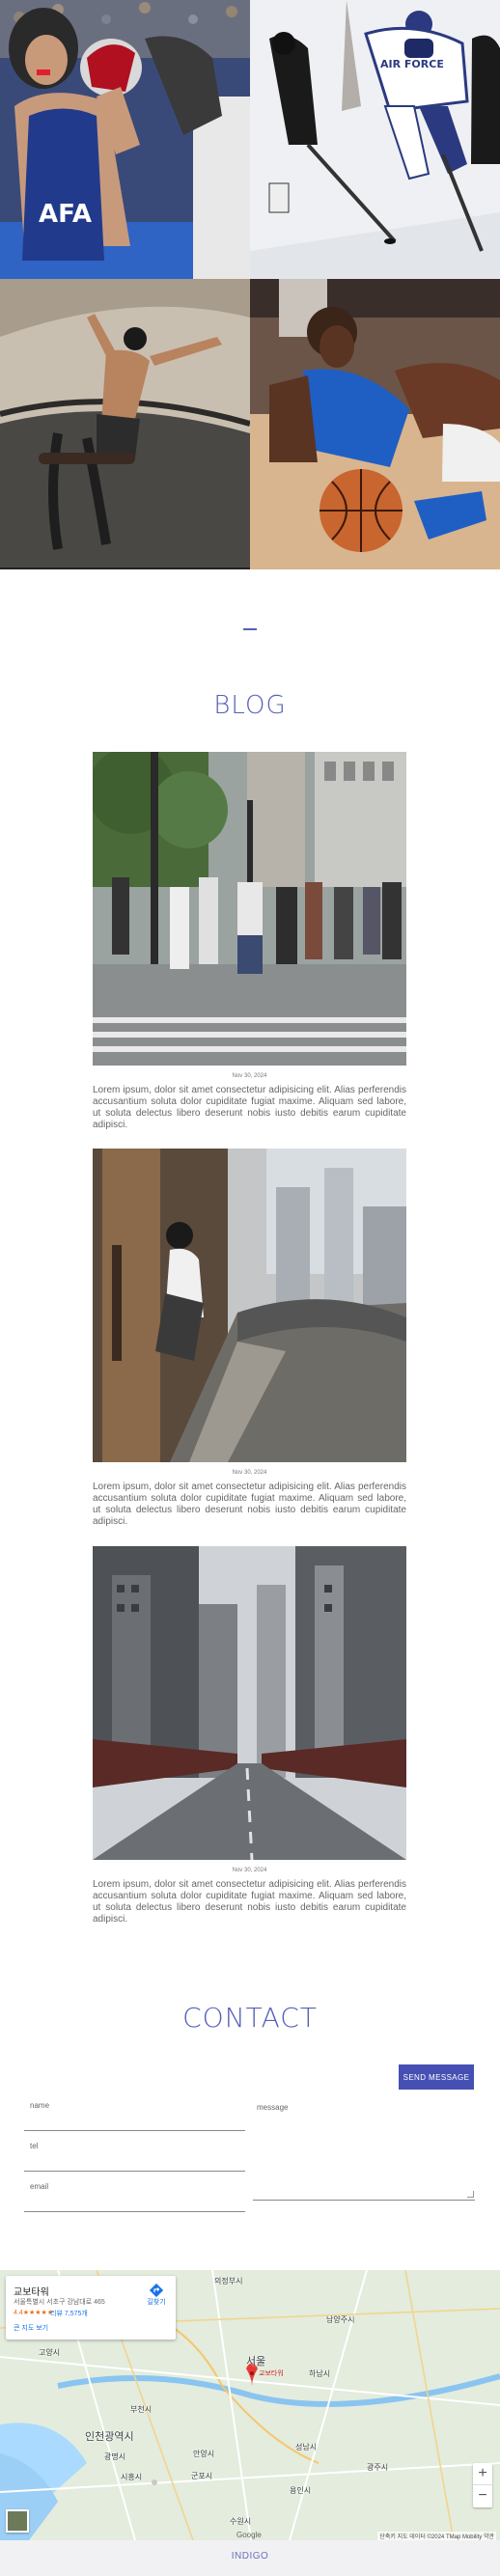 This screenshot has width=500, height=2576. Describe the element at coordinates (250, 1703) in the screenshot. I see `blog-post-image-city-street` at that location.